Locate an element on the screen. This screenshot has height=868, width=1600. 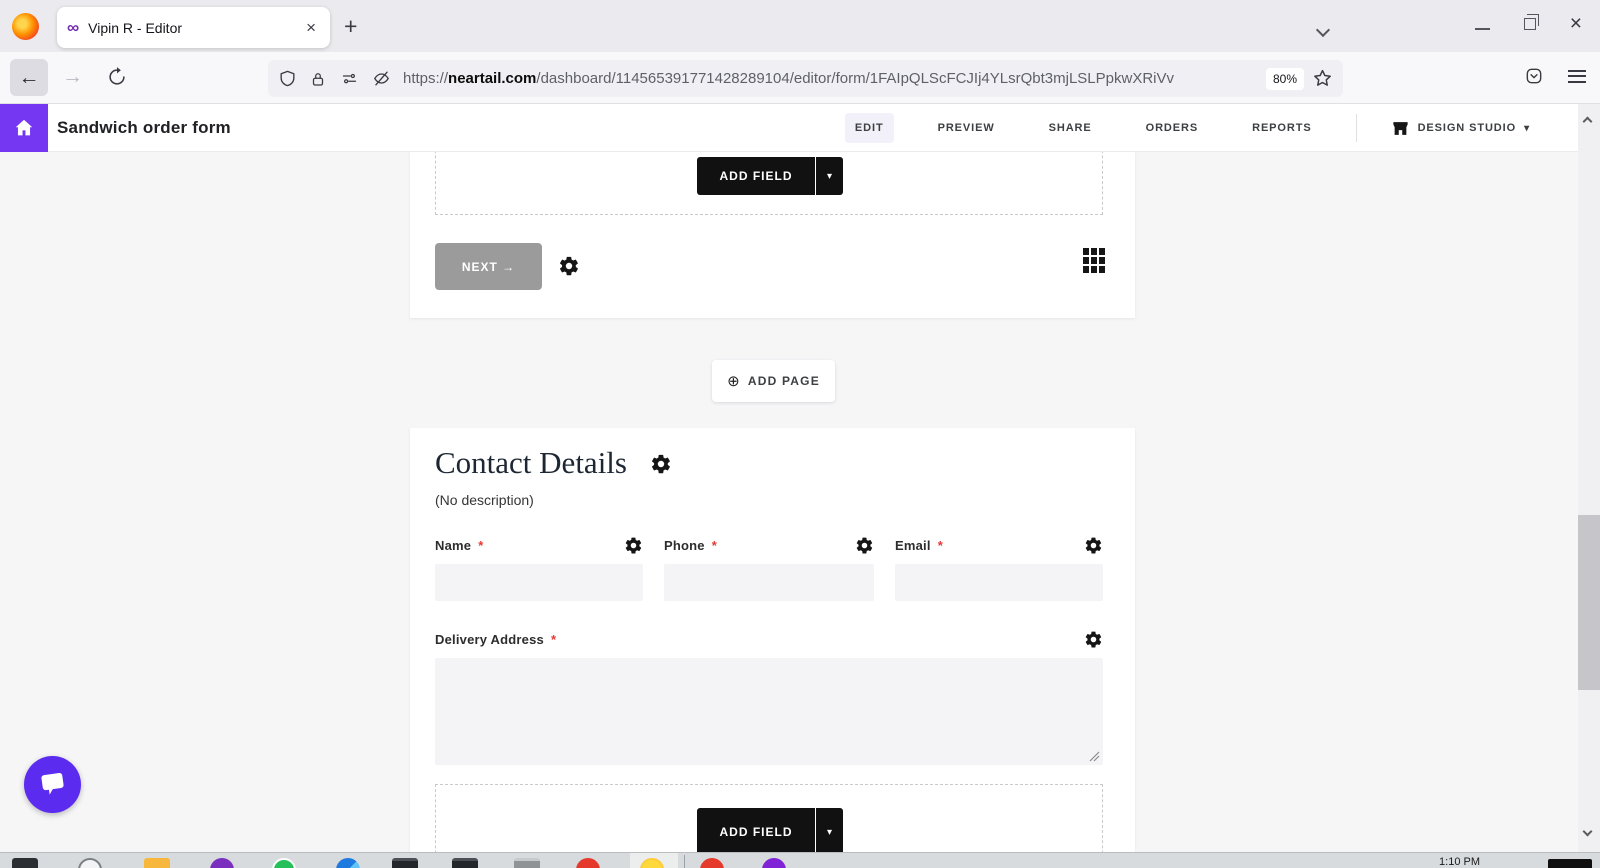
reload-button is located at coordinates (117, 79).